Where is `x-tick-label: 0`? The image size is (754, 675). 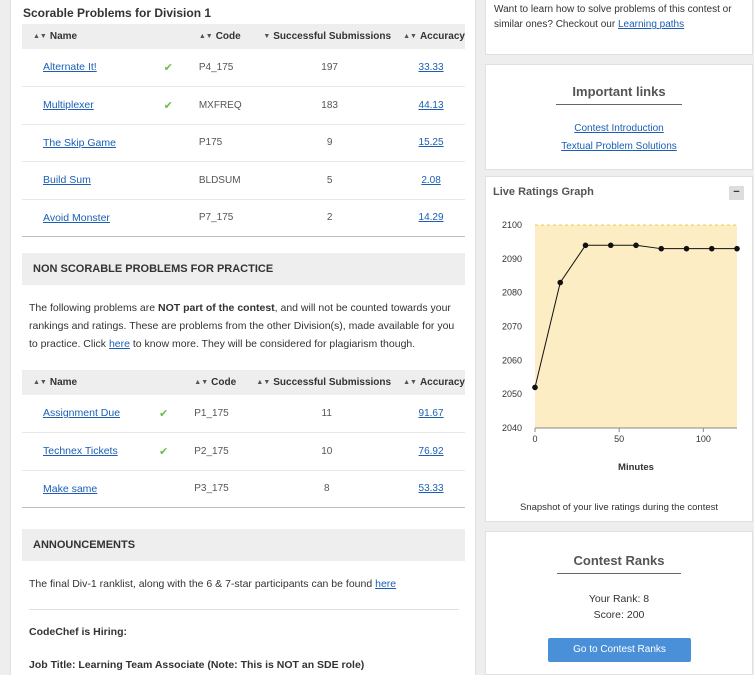 x-tick-label: 0 is located at coordinates (534, 439).